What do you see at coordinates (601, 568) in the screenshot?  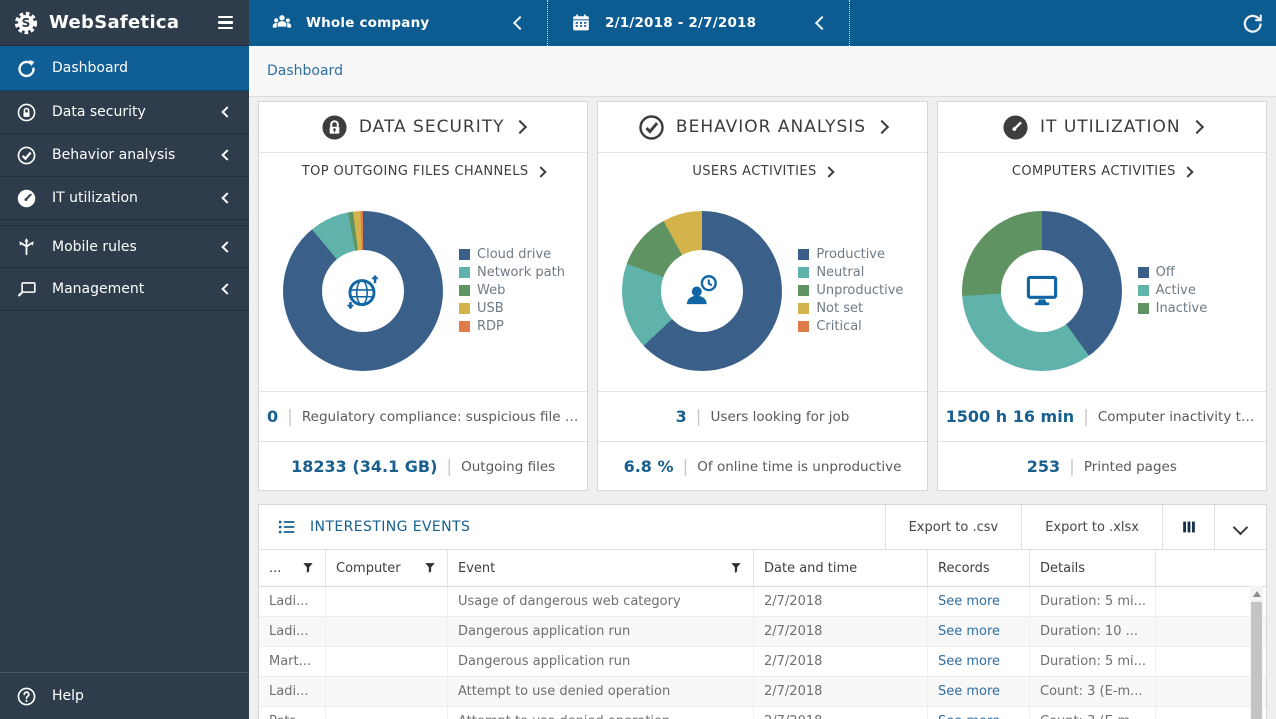 I see `column-header-event: Event` at bounding box center [601, 568].